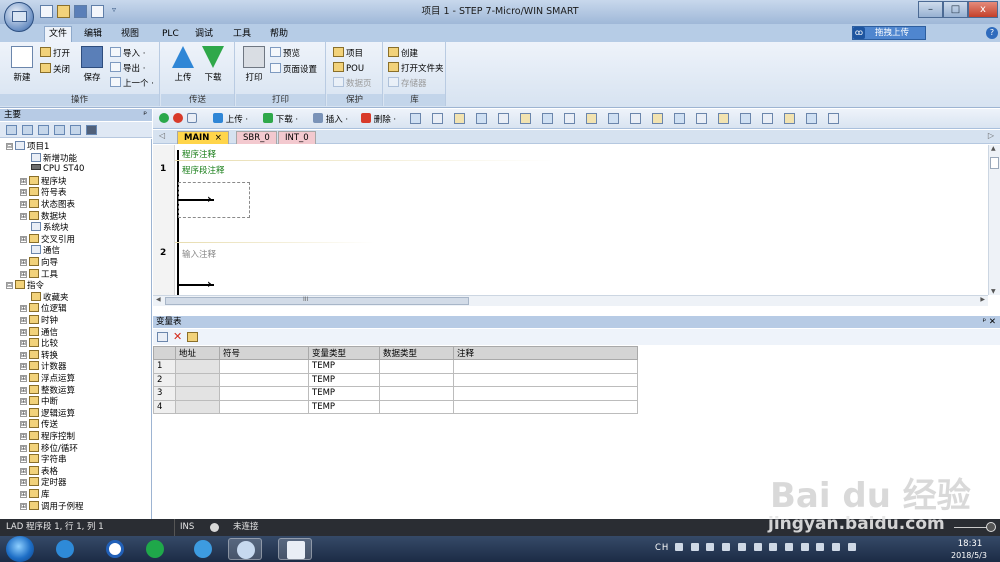 The width and height of the screenshot is (1000, 562). Describe the element at coordinates (230, 119) in the screenshot. I see `toolbar-upload-button: 上传 ·` at that location.